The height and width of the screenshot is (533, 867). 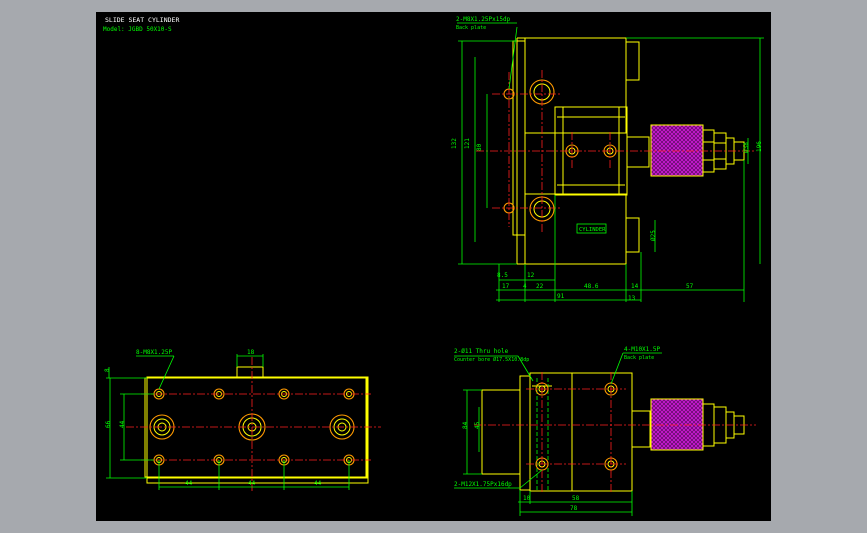 I want to click on note-thru-hole: 2-Ø11 Thru hole, so click(x=481, y=351).